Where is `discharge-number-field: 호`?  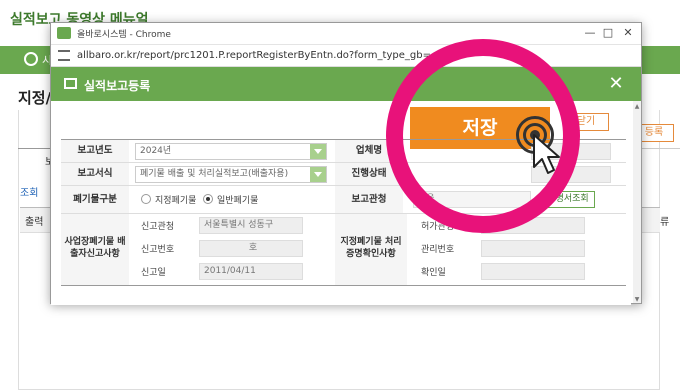 discharge-number-field: 호 is located at coordinates (251, 248).